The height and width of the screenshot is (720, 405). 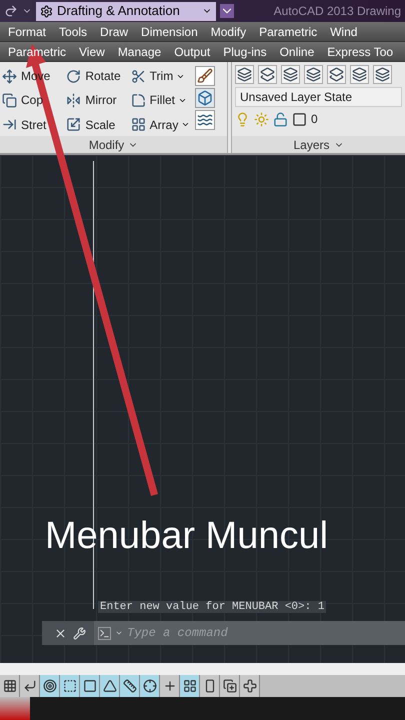 What do you see at coordinates (93, 76) in the screenshot?
I see `tool-button: Rotate` at bounding box center [93, 76].